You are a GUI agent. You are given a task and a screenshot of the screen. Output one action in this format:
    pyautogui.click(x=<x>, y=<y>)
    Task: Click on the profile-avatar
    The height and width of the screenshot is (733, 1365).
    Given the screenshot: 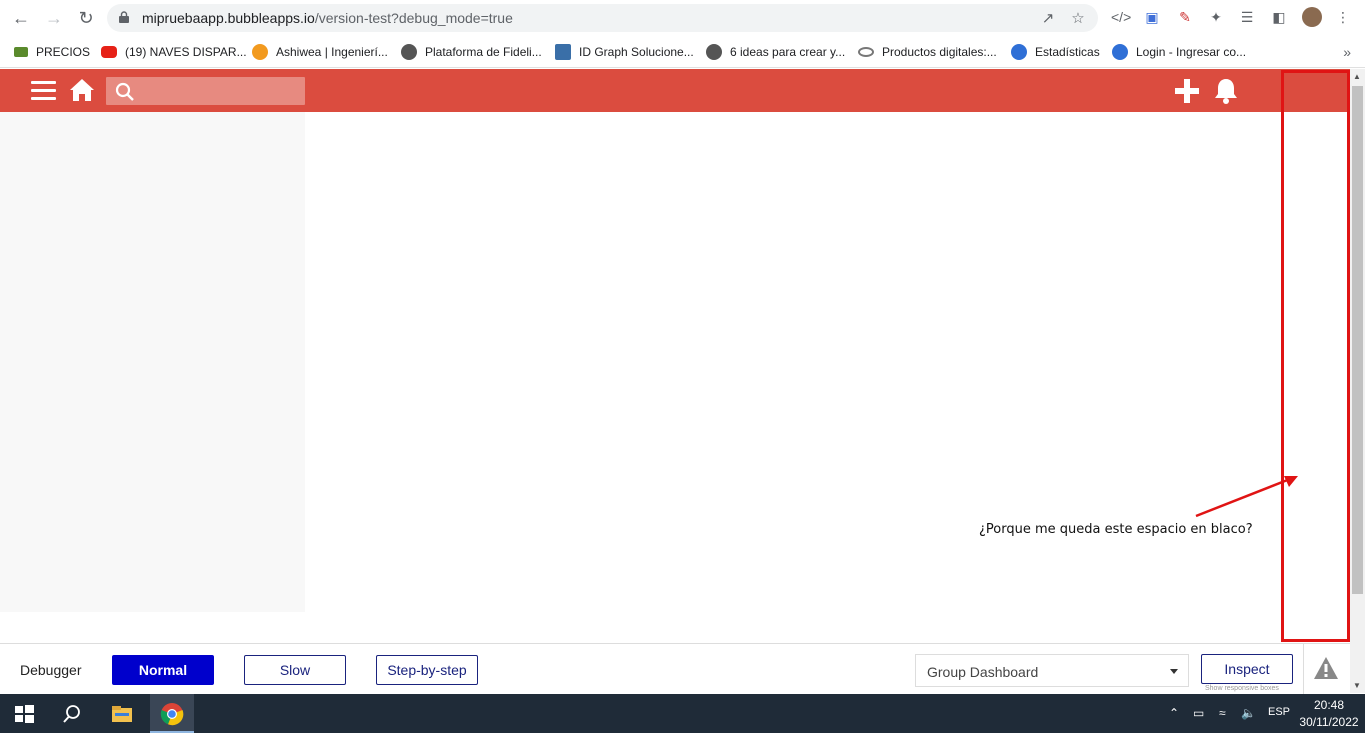 What is the action you would take?
    pyautogui.click(x=1312, y=17)
    